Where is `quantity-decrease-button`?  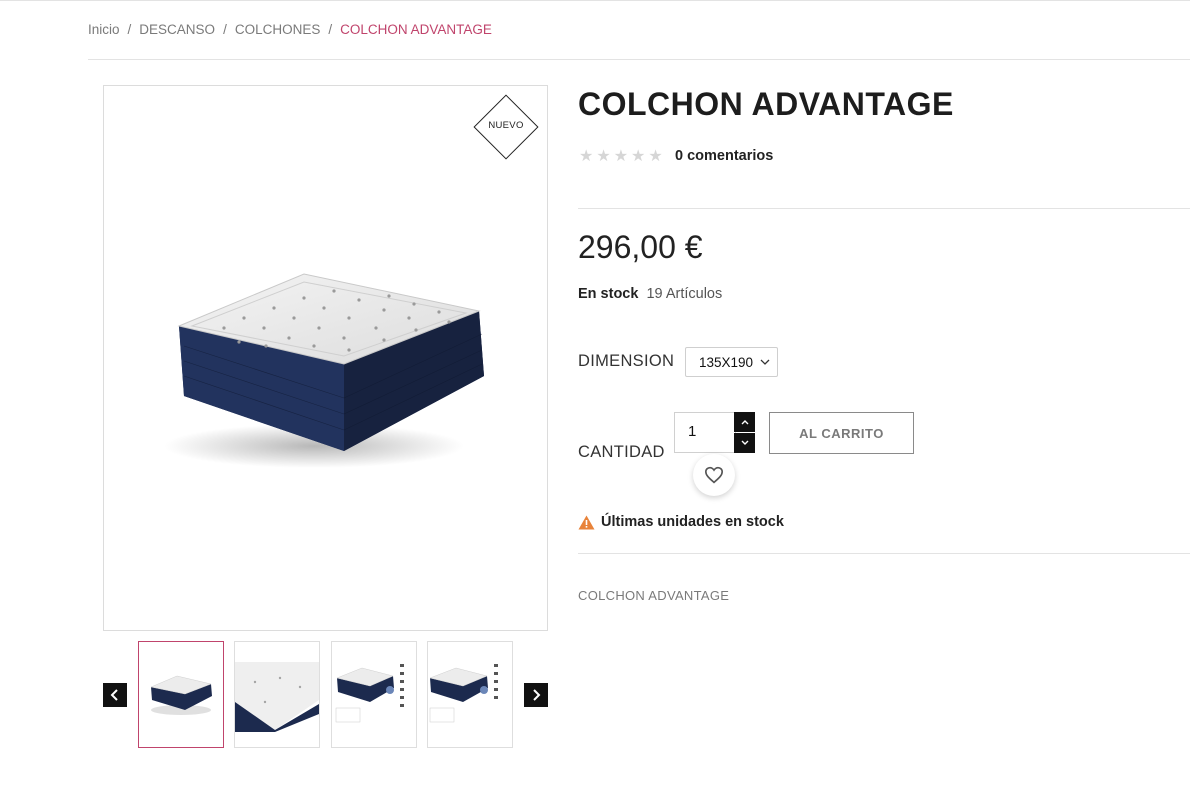 quantity-decrease-button is located at coordinates (744, 443).